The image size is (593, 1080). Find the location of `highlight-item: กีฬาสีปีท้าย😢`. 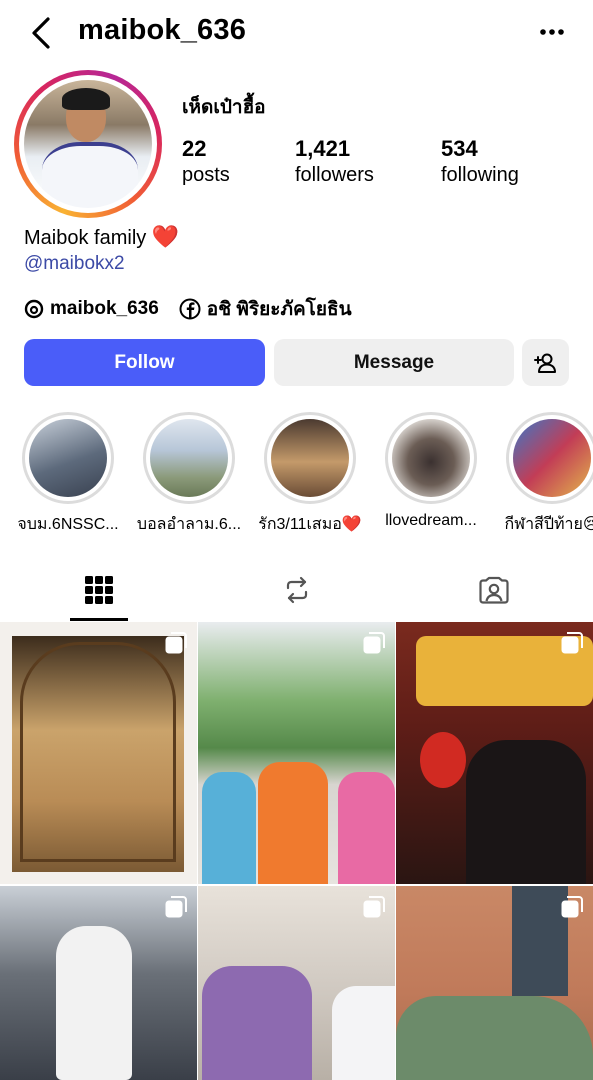

highlight-item: กีฬาสีปีท้าย😢 is located at coordinates (548, 472).